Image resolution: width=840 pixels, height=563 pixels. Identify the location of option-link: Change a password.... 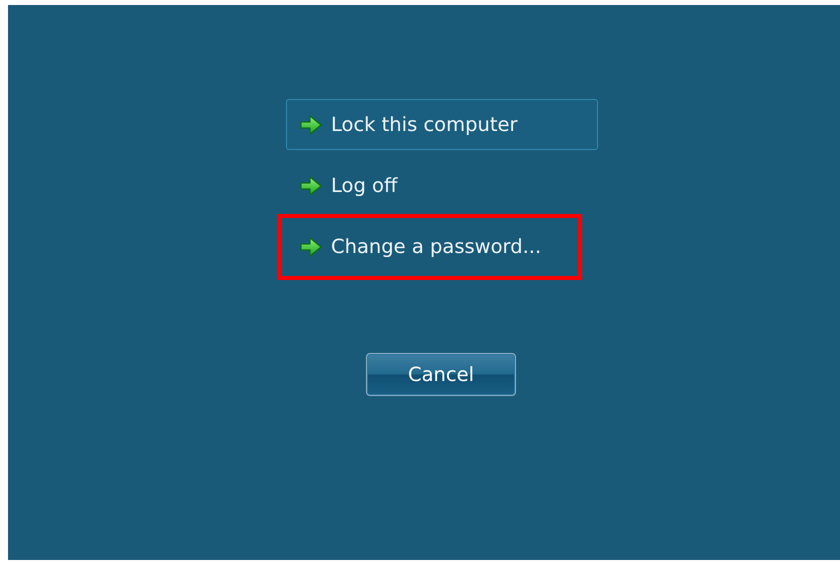
(442, 246).